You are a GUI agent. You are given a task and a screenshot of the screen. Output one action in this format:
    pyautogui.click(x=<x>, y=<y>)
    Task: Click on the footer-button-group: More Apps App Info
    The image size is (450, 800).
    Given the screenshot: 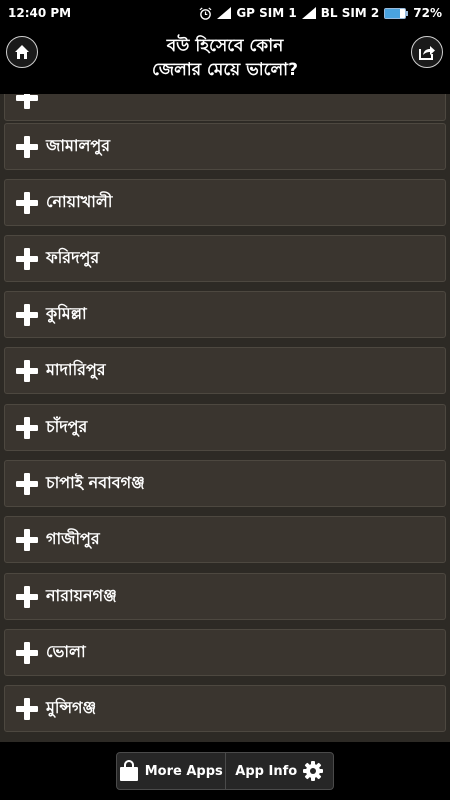 What is the action you would take?
    pyautogui.click(x=225, y=771)
    